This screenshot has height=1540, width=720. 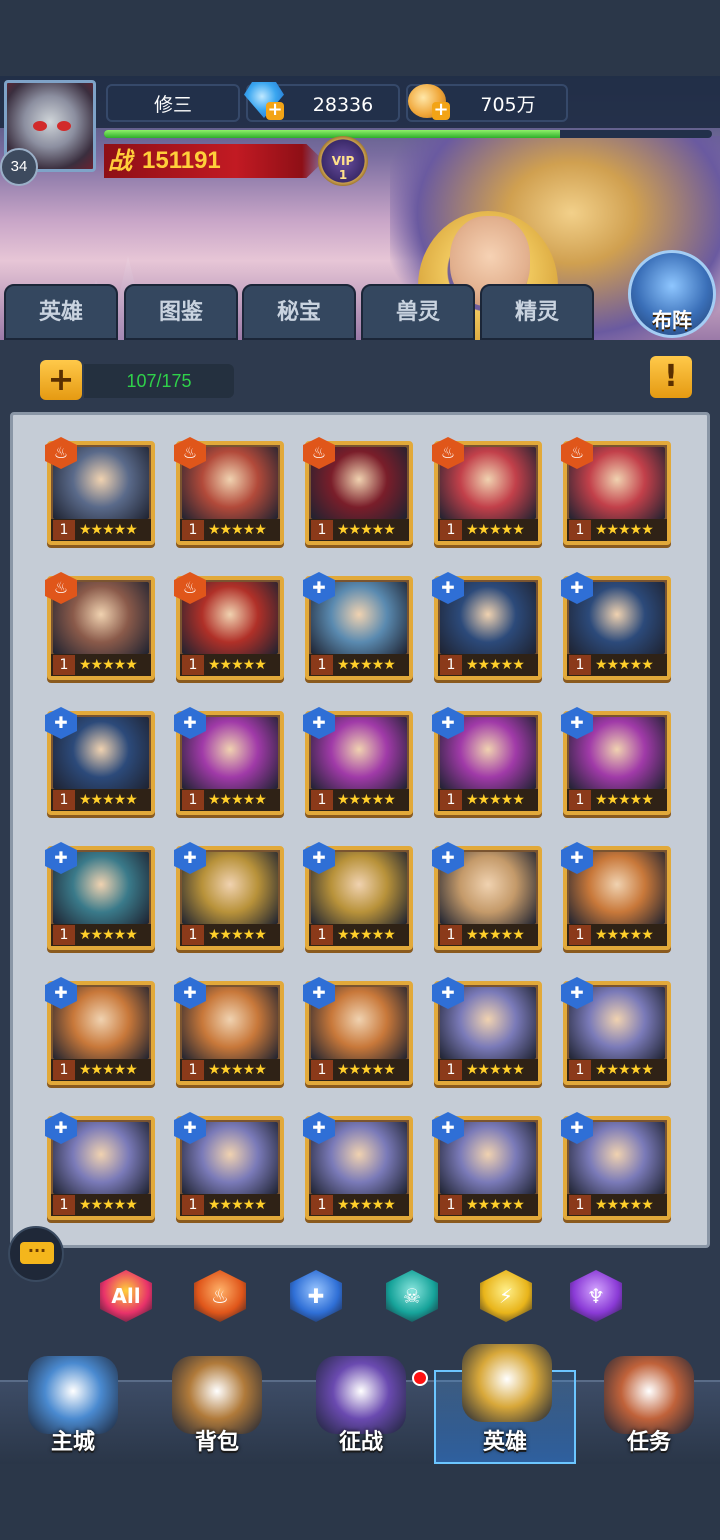 What do you see at coordinates (671, 377) in the screenshot?
I see `info-button: !` at bounding box center [671, 377].